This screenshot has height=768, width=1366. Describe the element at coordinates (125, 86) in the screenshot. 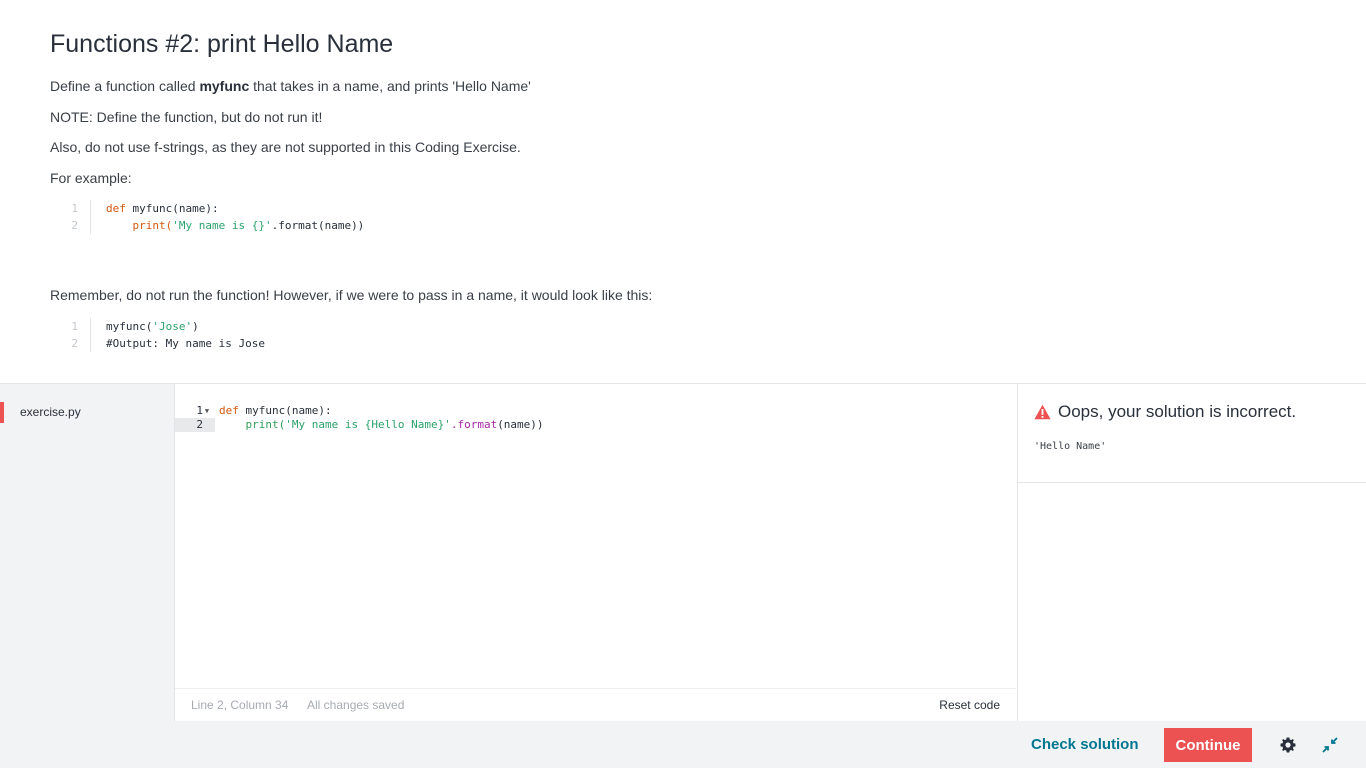

I see `intro-prefix: Define a function called` at that location.